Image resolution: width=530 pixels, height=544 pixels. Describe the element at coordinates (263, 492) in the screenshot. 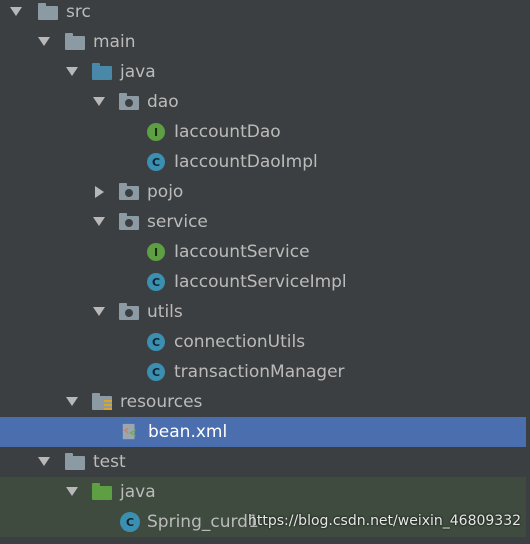

I see `tree-row-test-java: java` at that location.